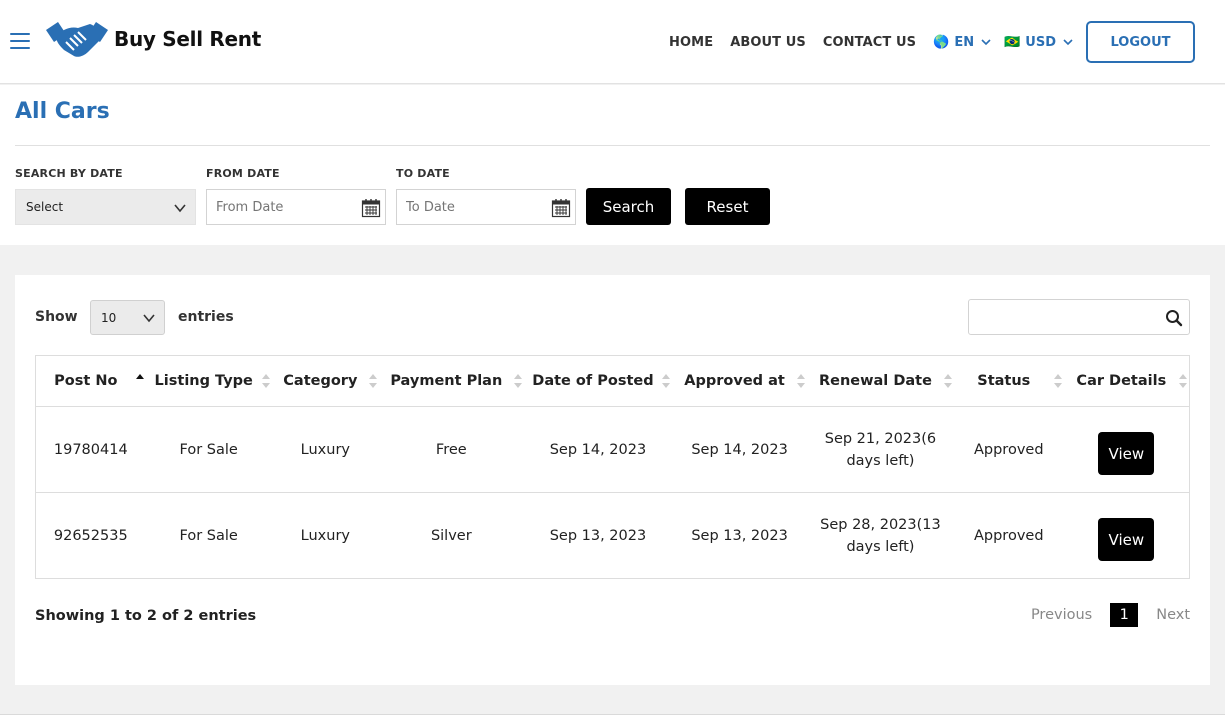  I want to click on column-header-payment-plan: Payment Plan, so click(451, 381).